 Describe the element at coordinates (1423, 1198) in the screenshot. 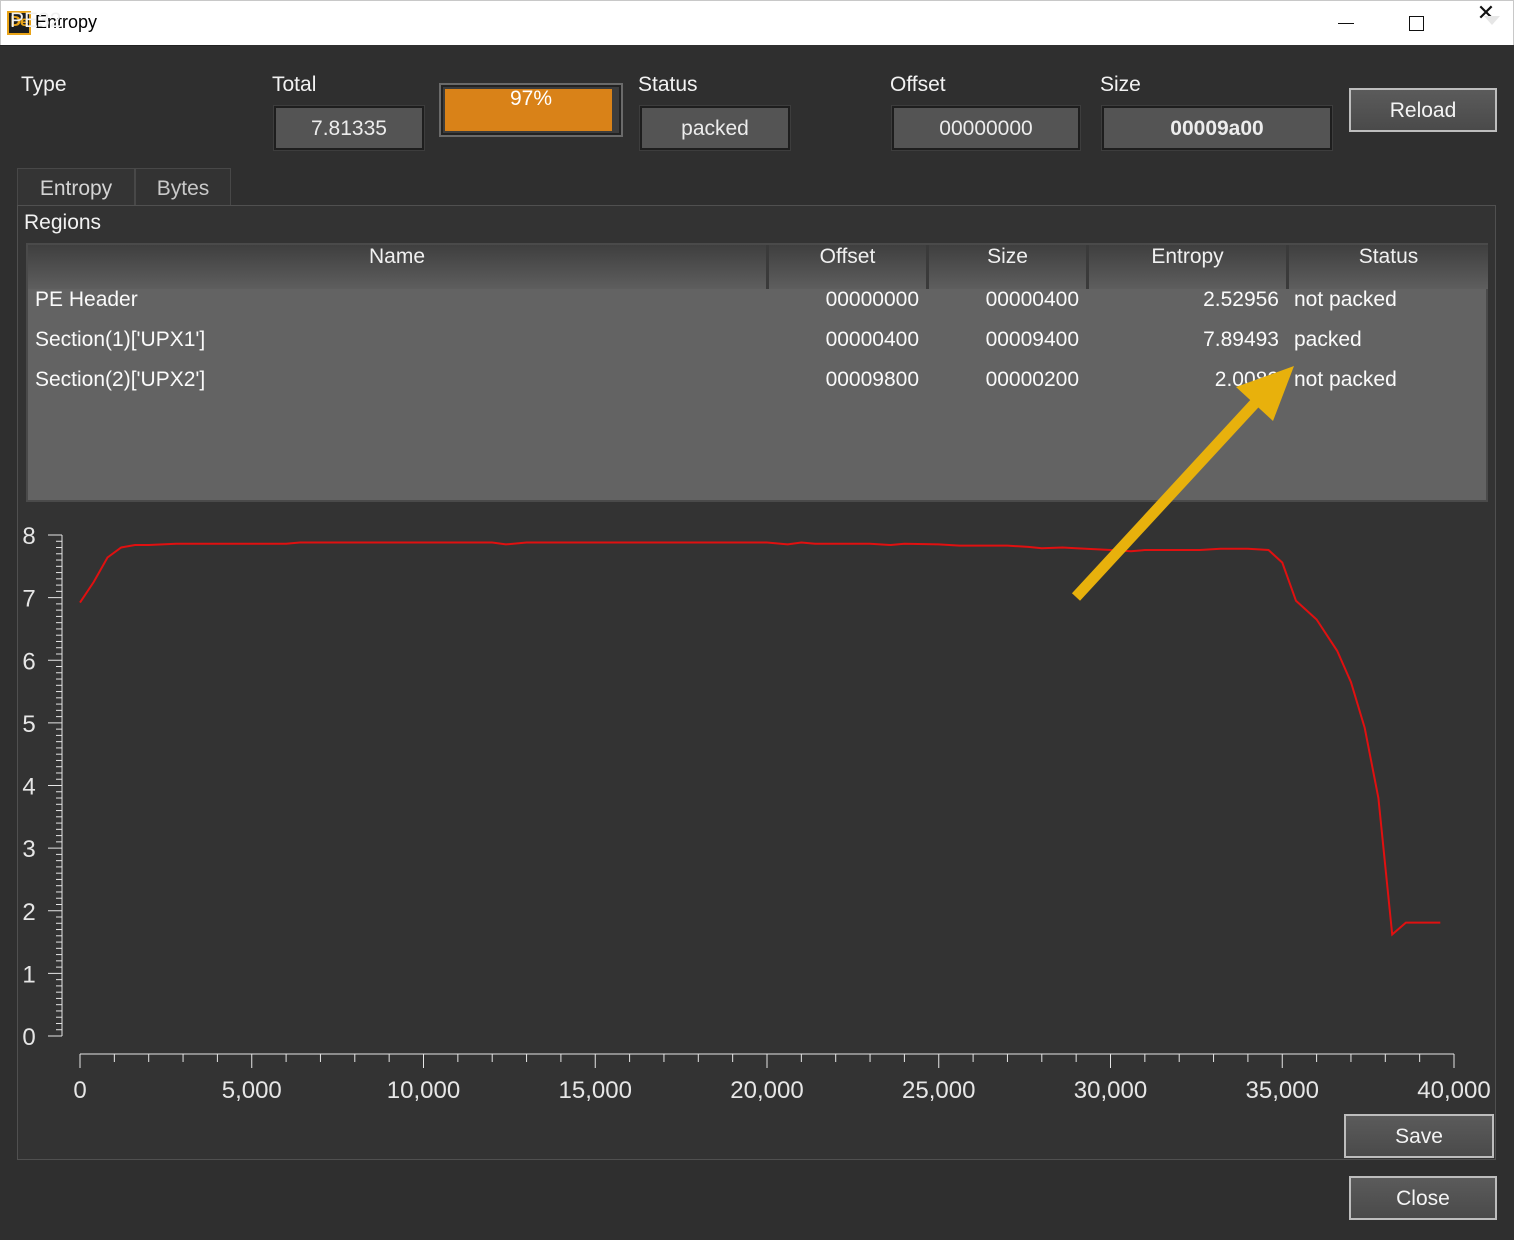

I see `close-button: Close` at that location.